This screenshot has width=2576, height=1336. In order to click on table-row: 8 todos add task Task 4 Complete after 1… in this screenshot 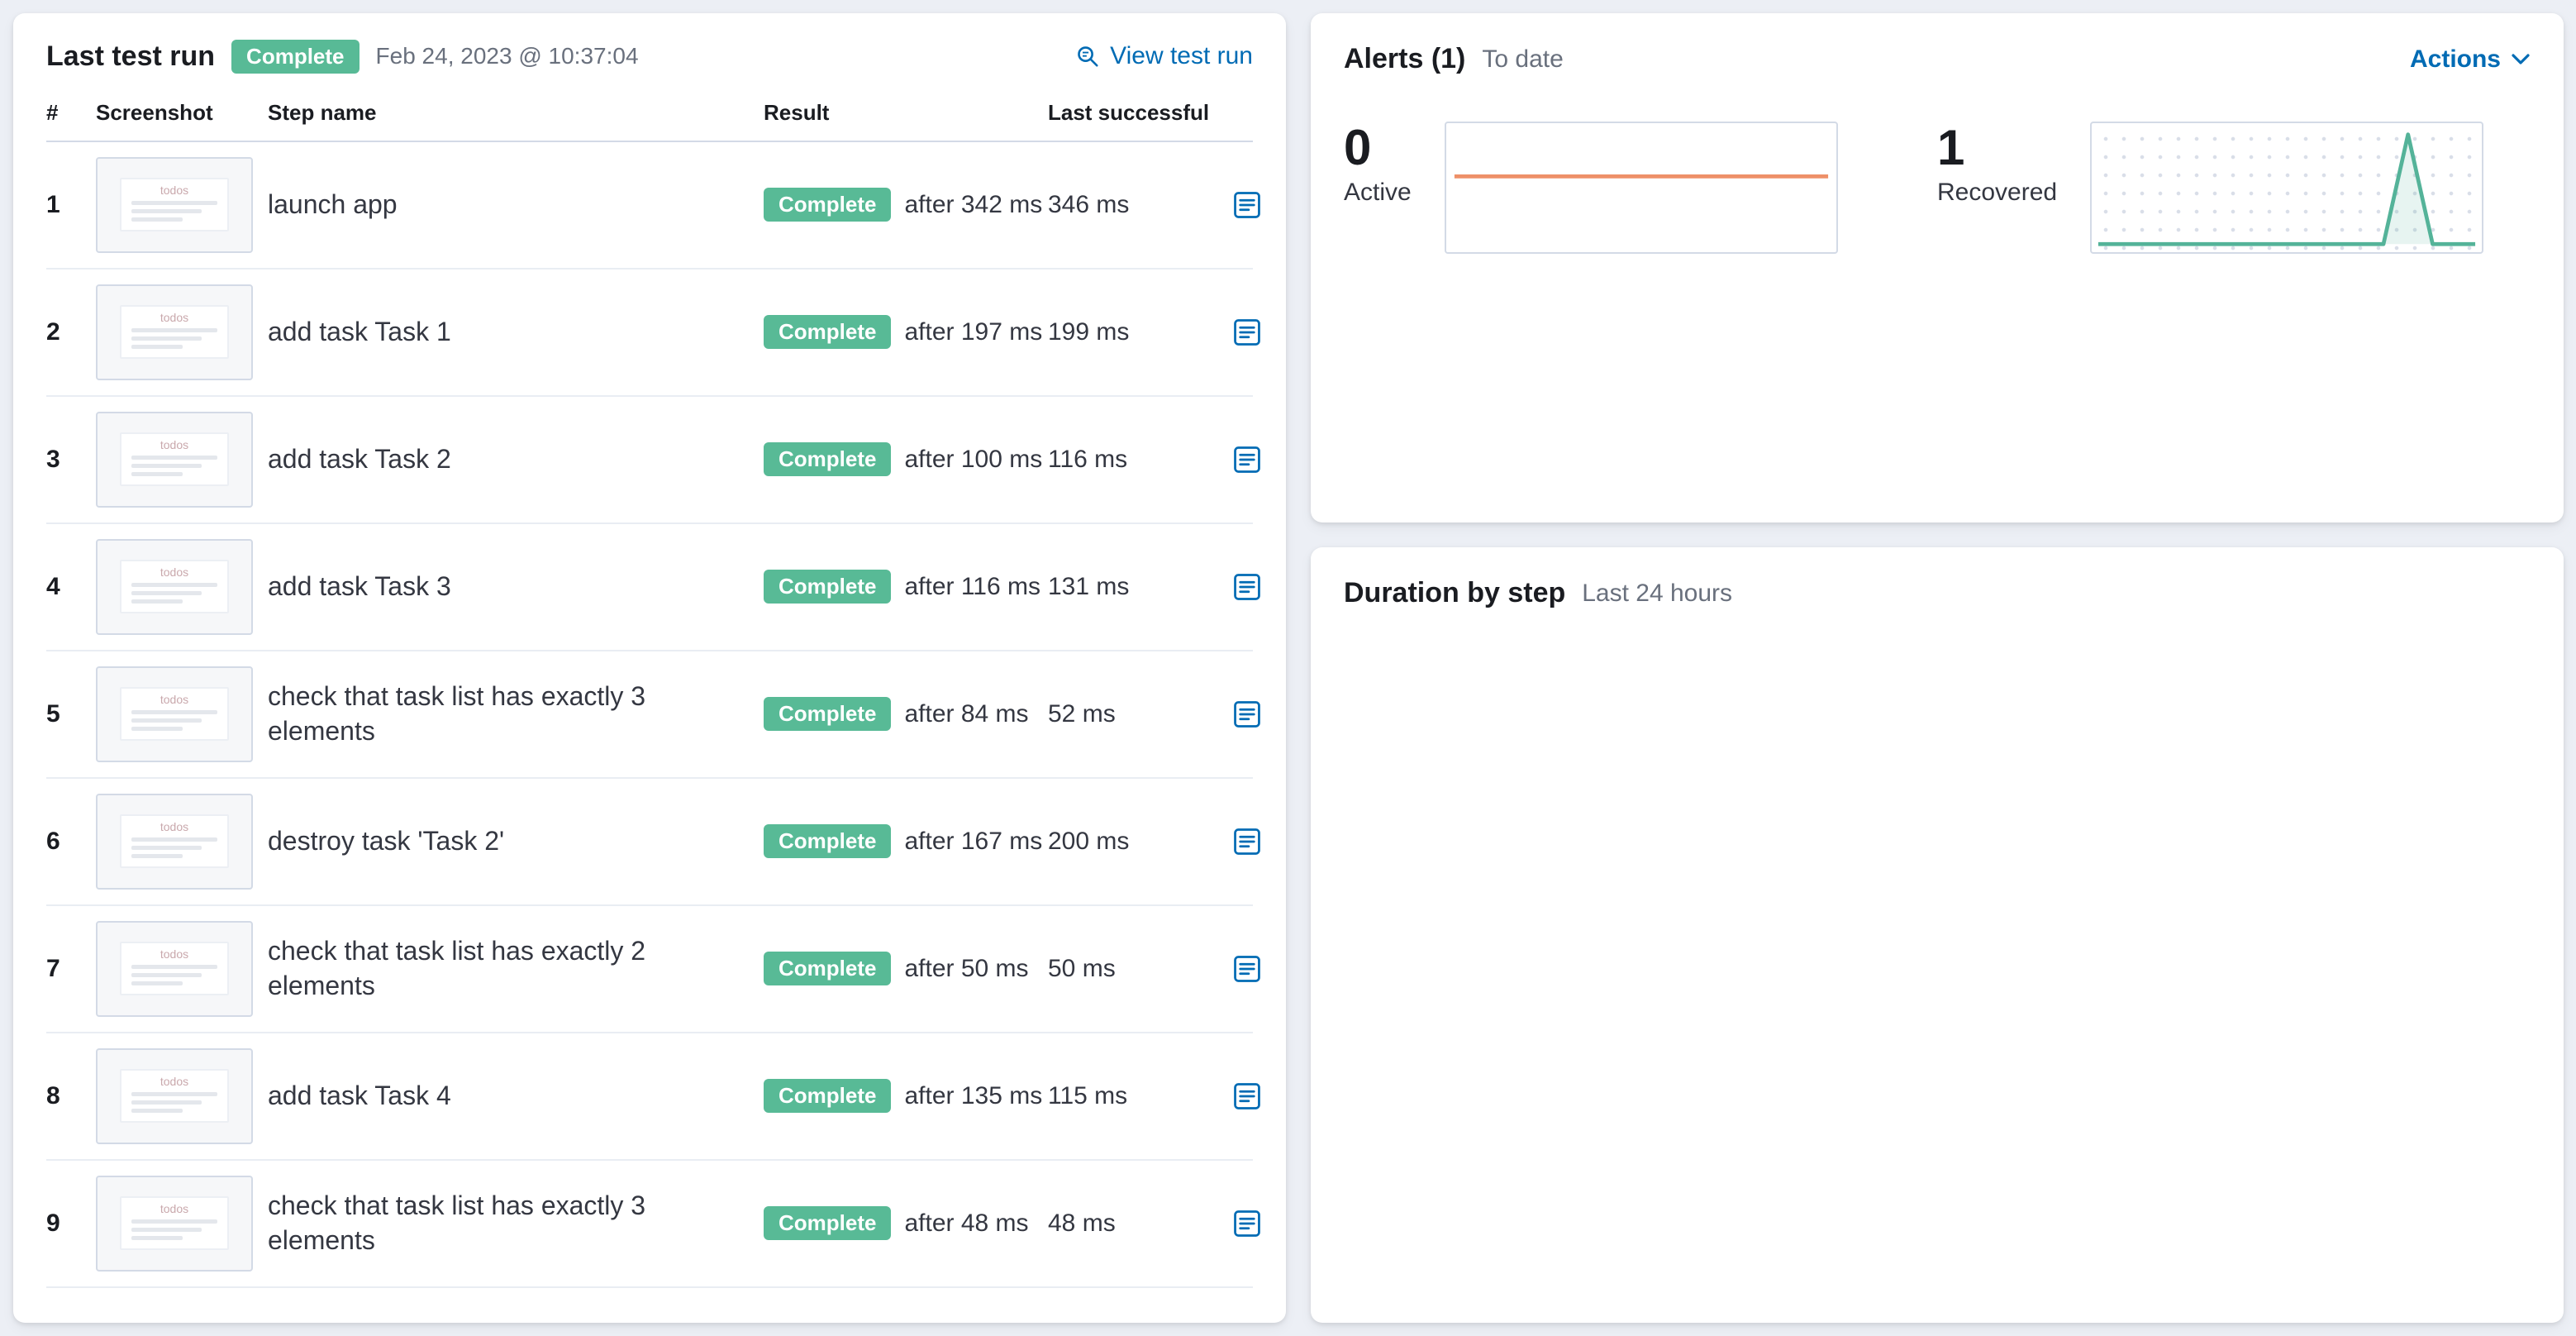, I will do `click(653, 1097)`.